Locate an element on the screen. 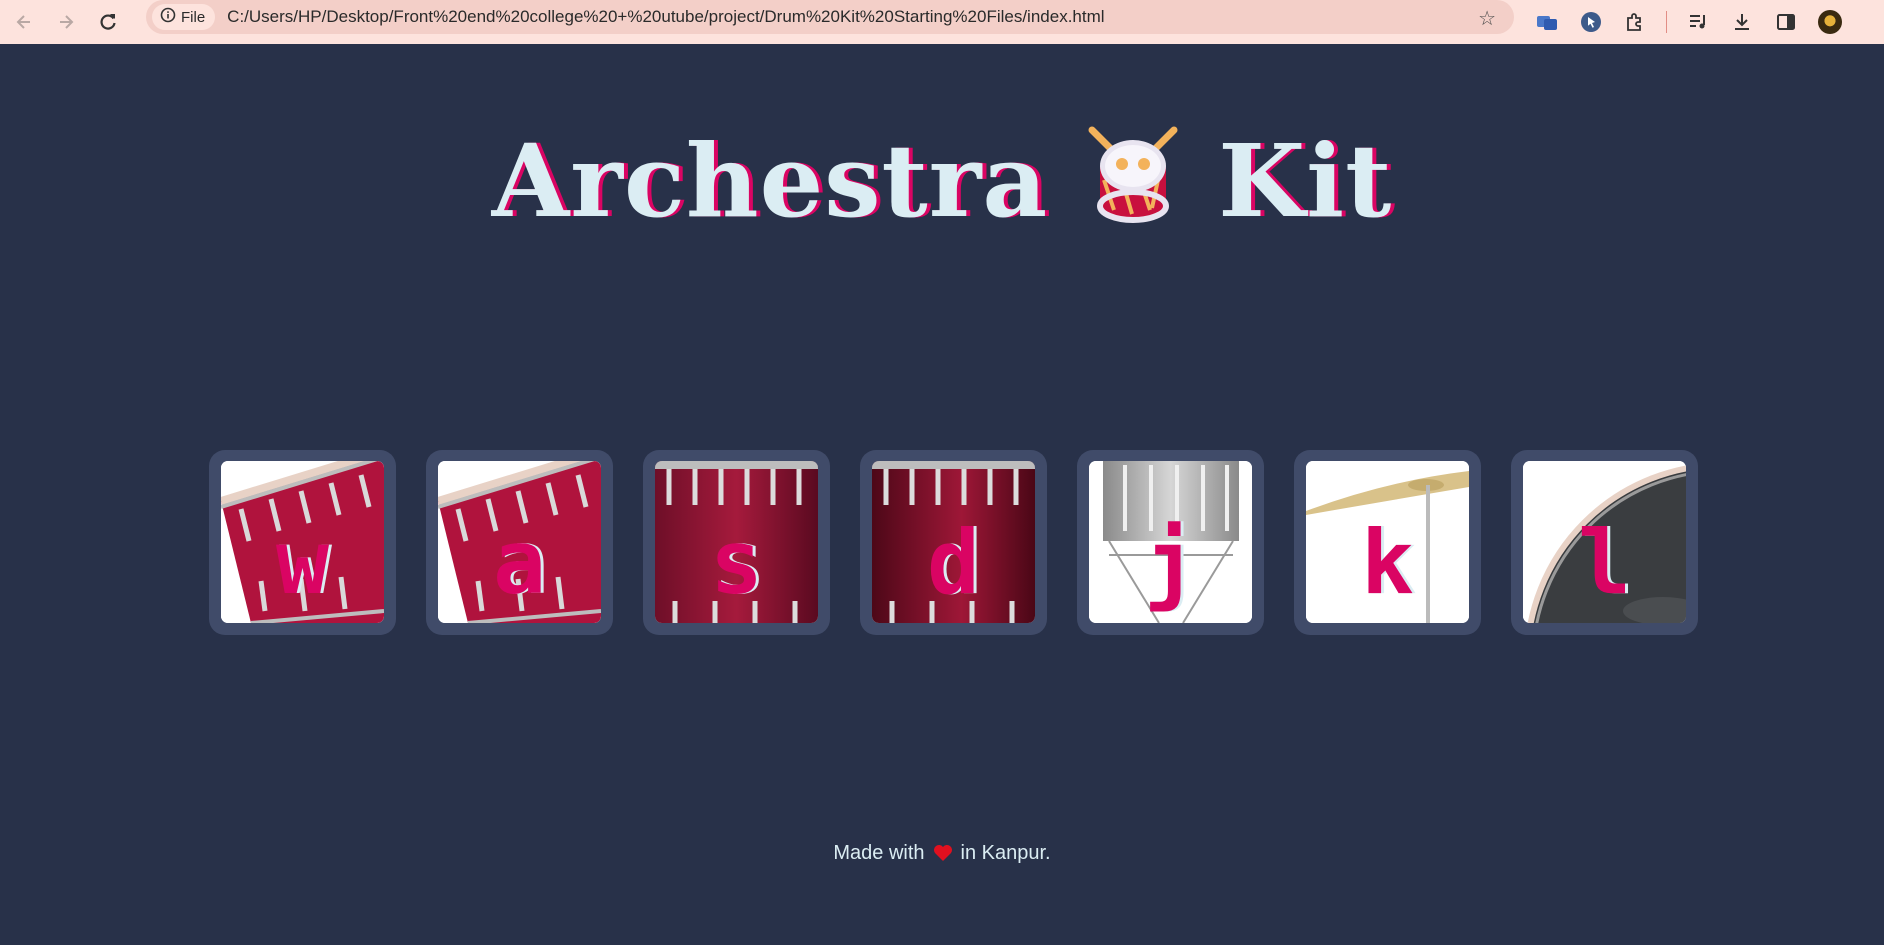  title-right: Kit is located at coordinates (1305, 181).